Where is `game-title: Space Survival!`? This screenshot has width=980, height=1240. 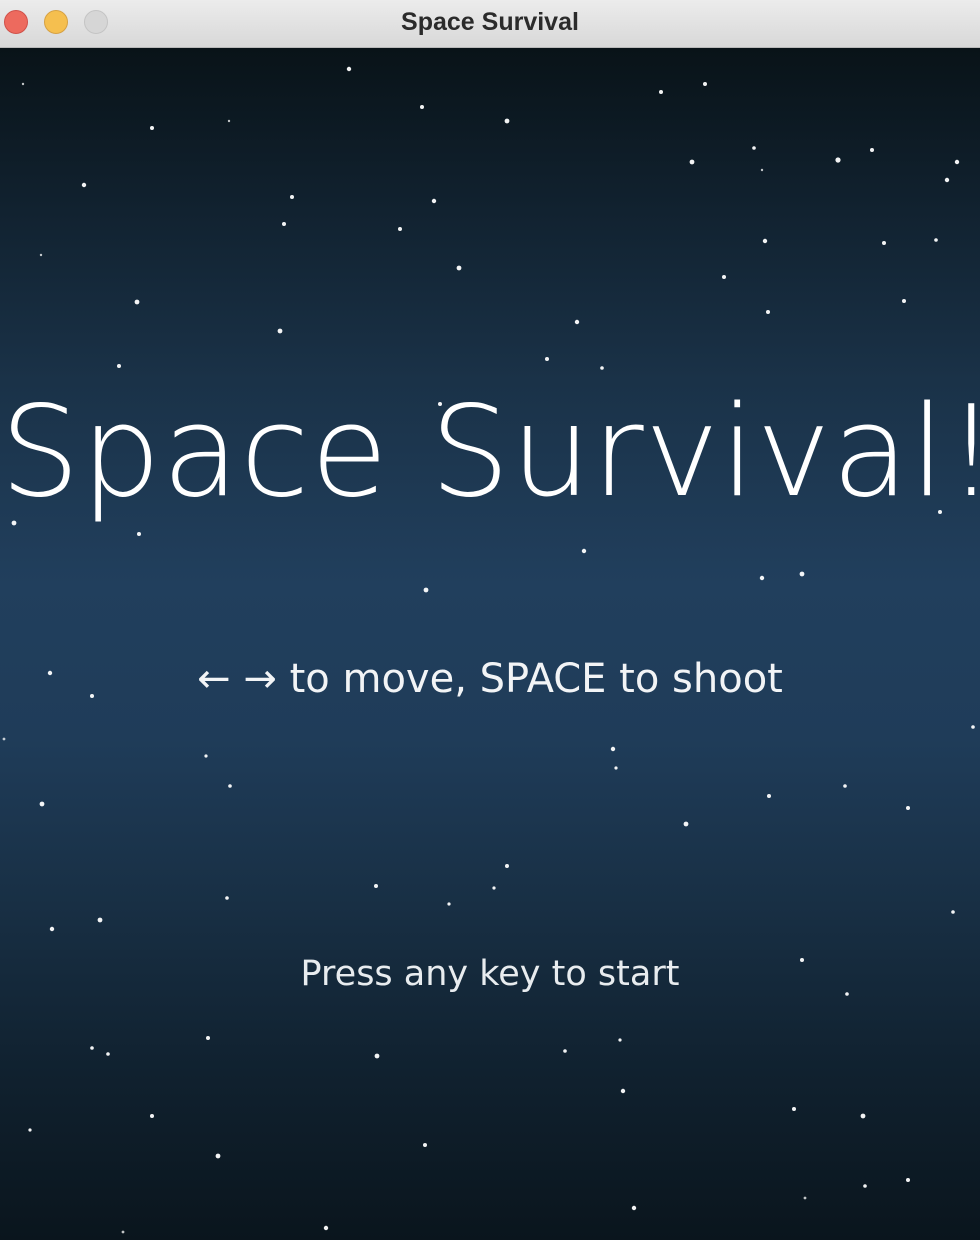
game-title: Space Survival! is located at coordinates (490, 451).